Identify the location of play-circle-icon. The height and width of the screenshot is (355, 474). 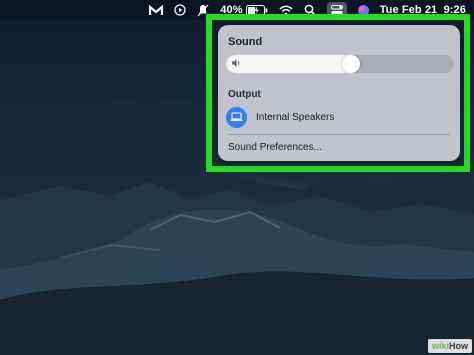
(180, 10).